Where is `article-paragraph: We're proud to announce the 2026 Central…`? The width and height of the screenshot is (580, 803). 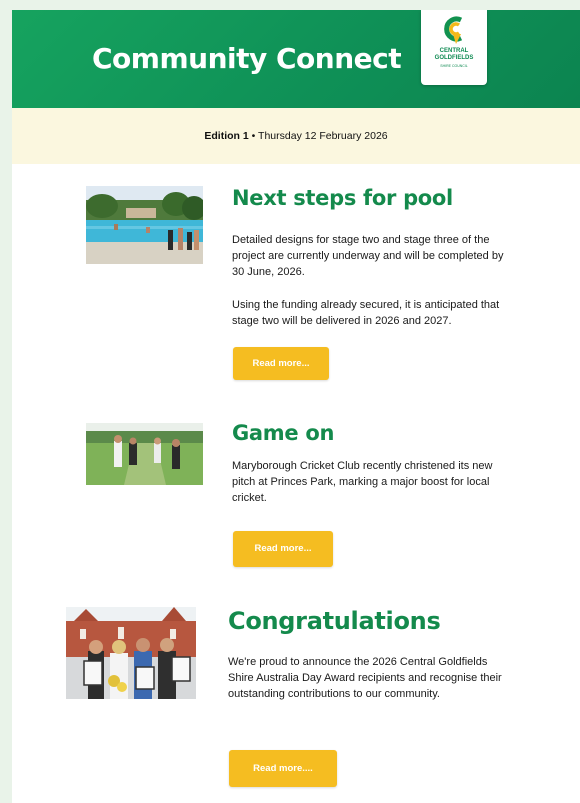
article-paragraph: We're proud to announce the 2026 Central… is located at coordinates (365, 678).